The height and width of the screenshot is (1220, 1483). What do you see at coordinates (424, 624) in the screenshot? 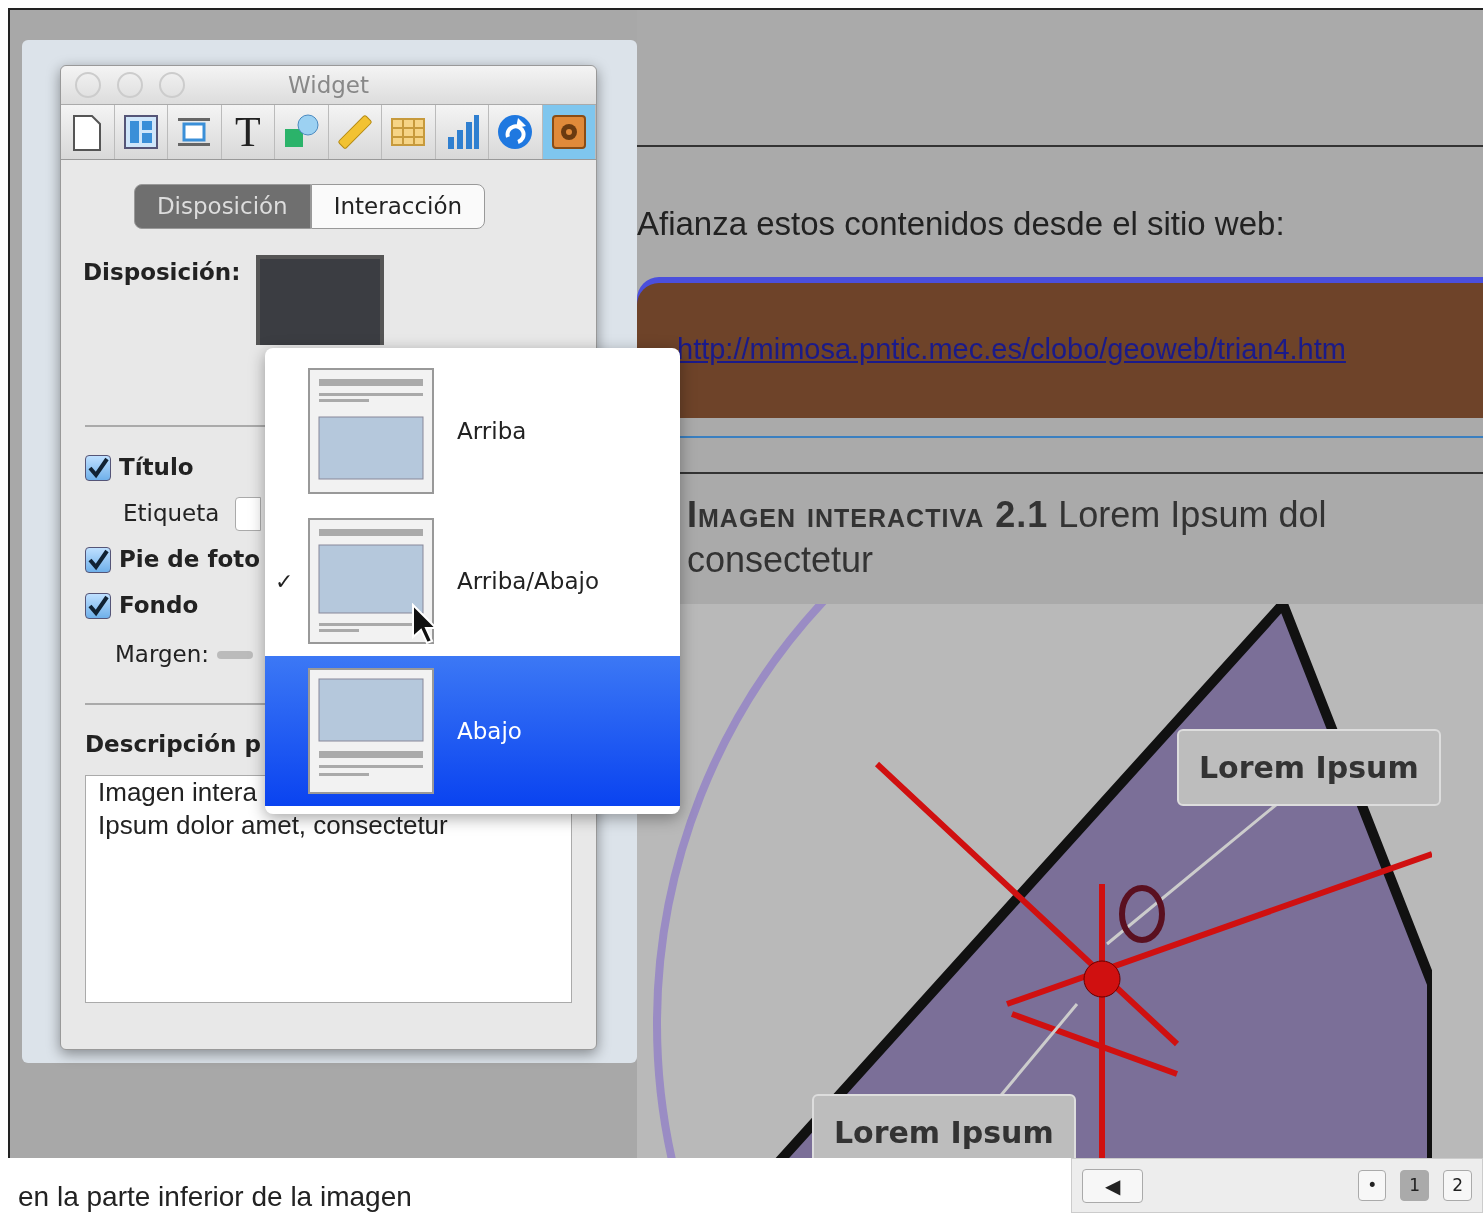
I see `mouse-pointer-icon` at bounding box center [424, 624].